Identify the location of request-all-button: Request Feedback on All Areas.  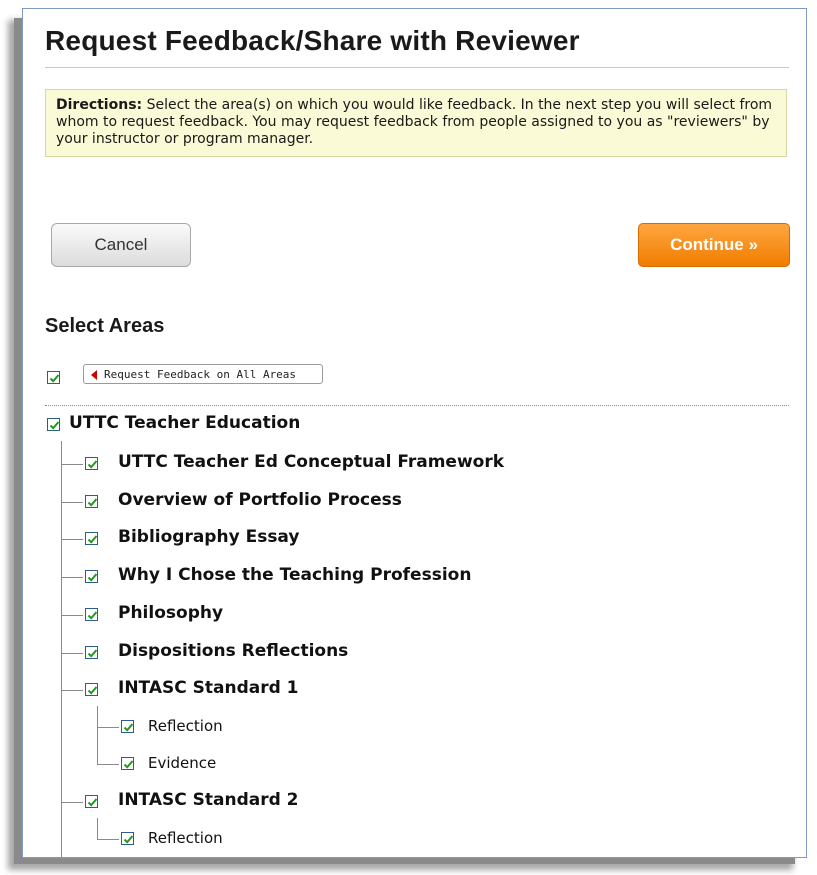
(203, 374).